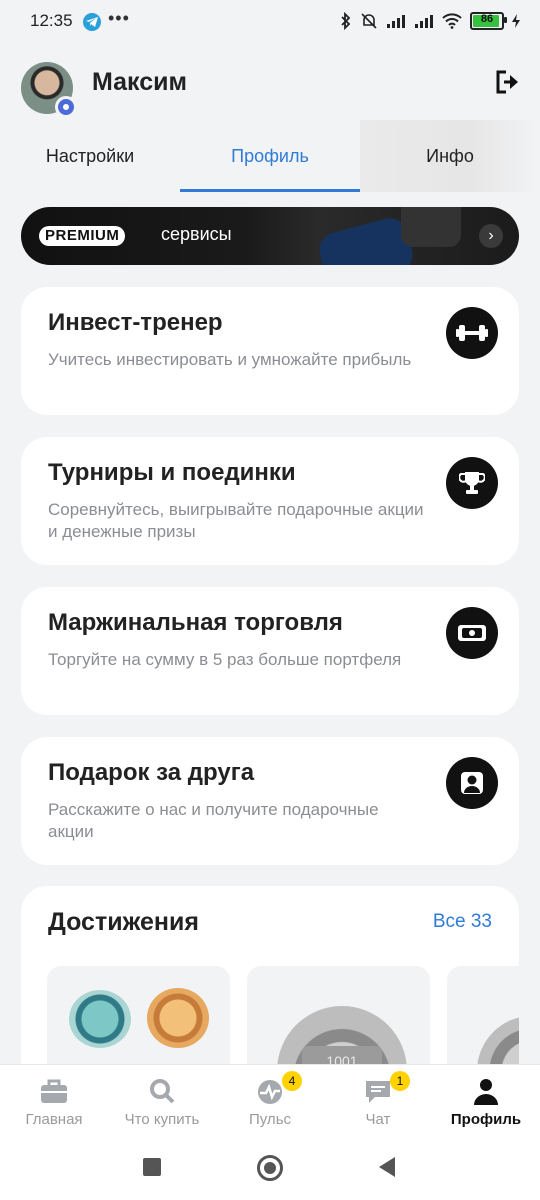 The height and width of the screenshot is (1200, 540). Describe the element at coordinates (486, 1092) in the screenshot. I see `profile-icon` at that location.